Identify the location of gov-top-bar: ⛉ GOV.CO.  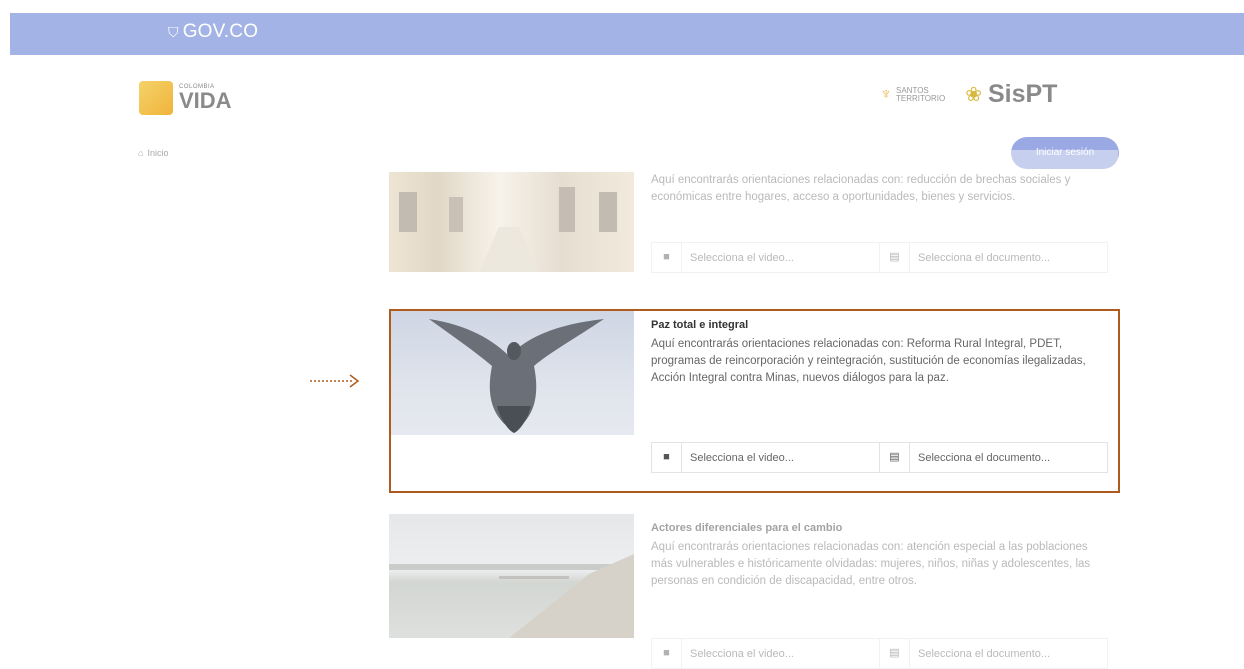
(627, 34).